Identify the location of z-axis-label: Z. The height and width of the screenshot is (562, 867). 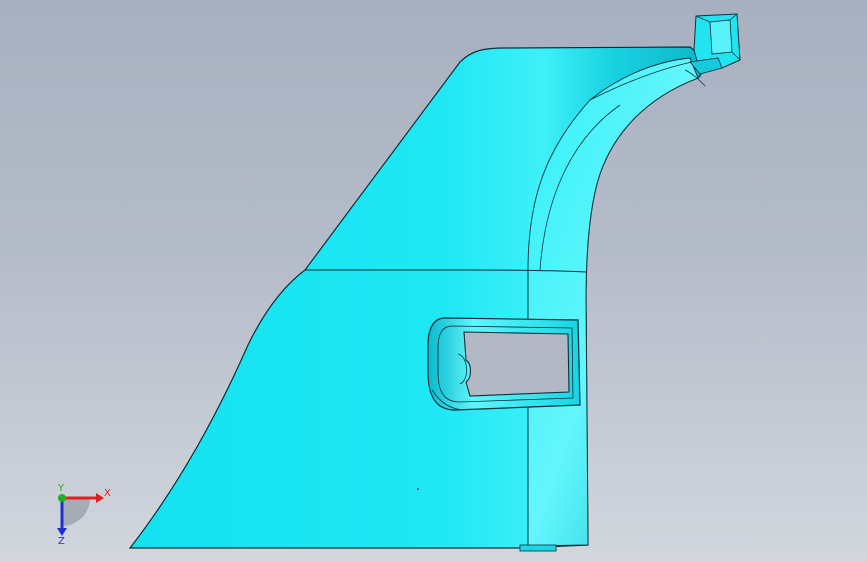
(61, 541).